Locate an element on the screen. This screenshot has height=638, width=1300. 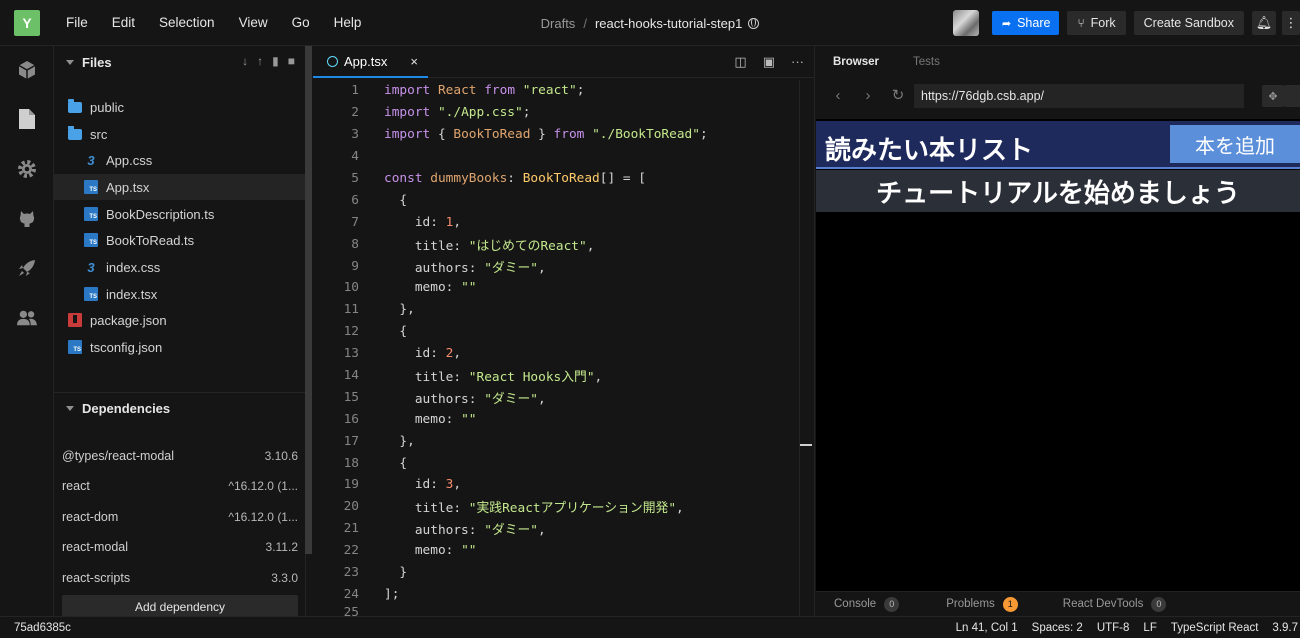
line-number: 16 is located at coordinates (351, 419).